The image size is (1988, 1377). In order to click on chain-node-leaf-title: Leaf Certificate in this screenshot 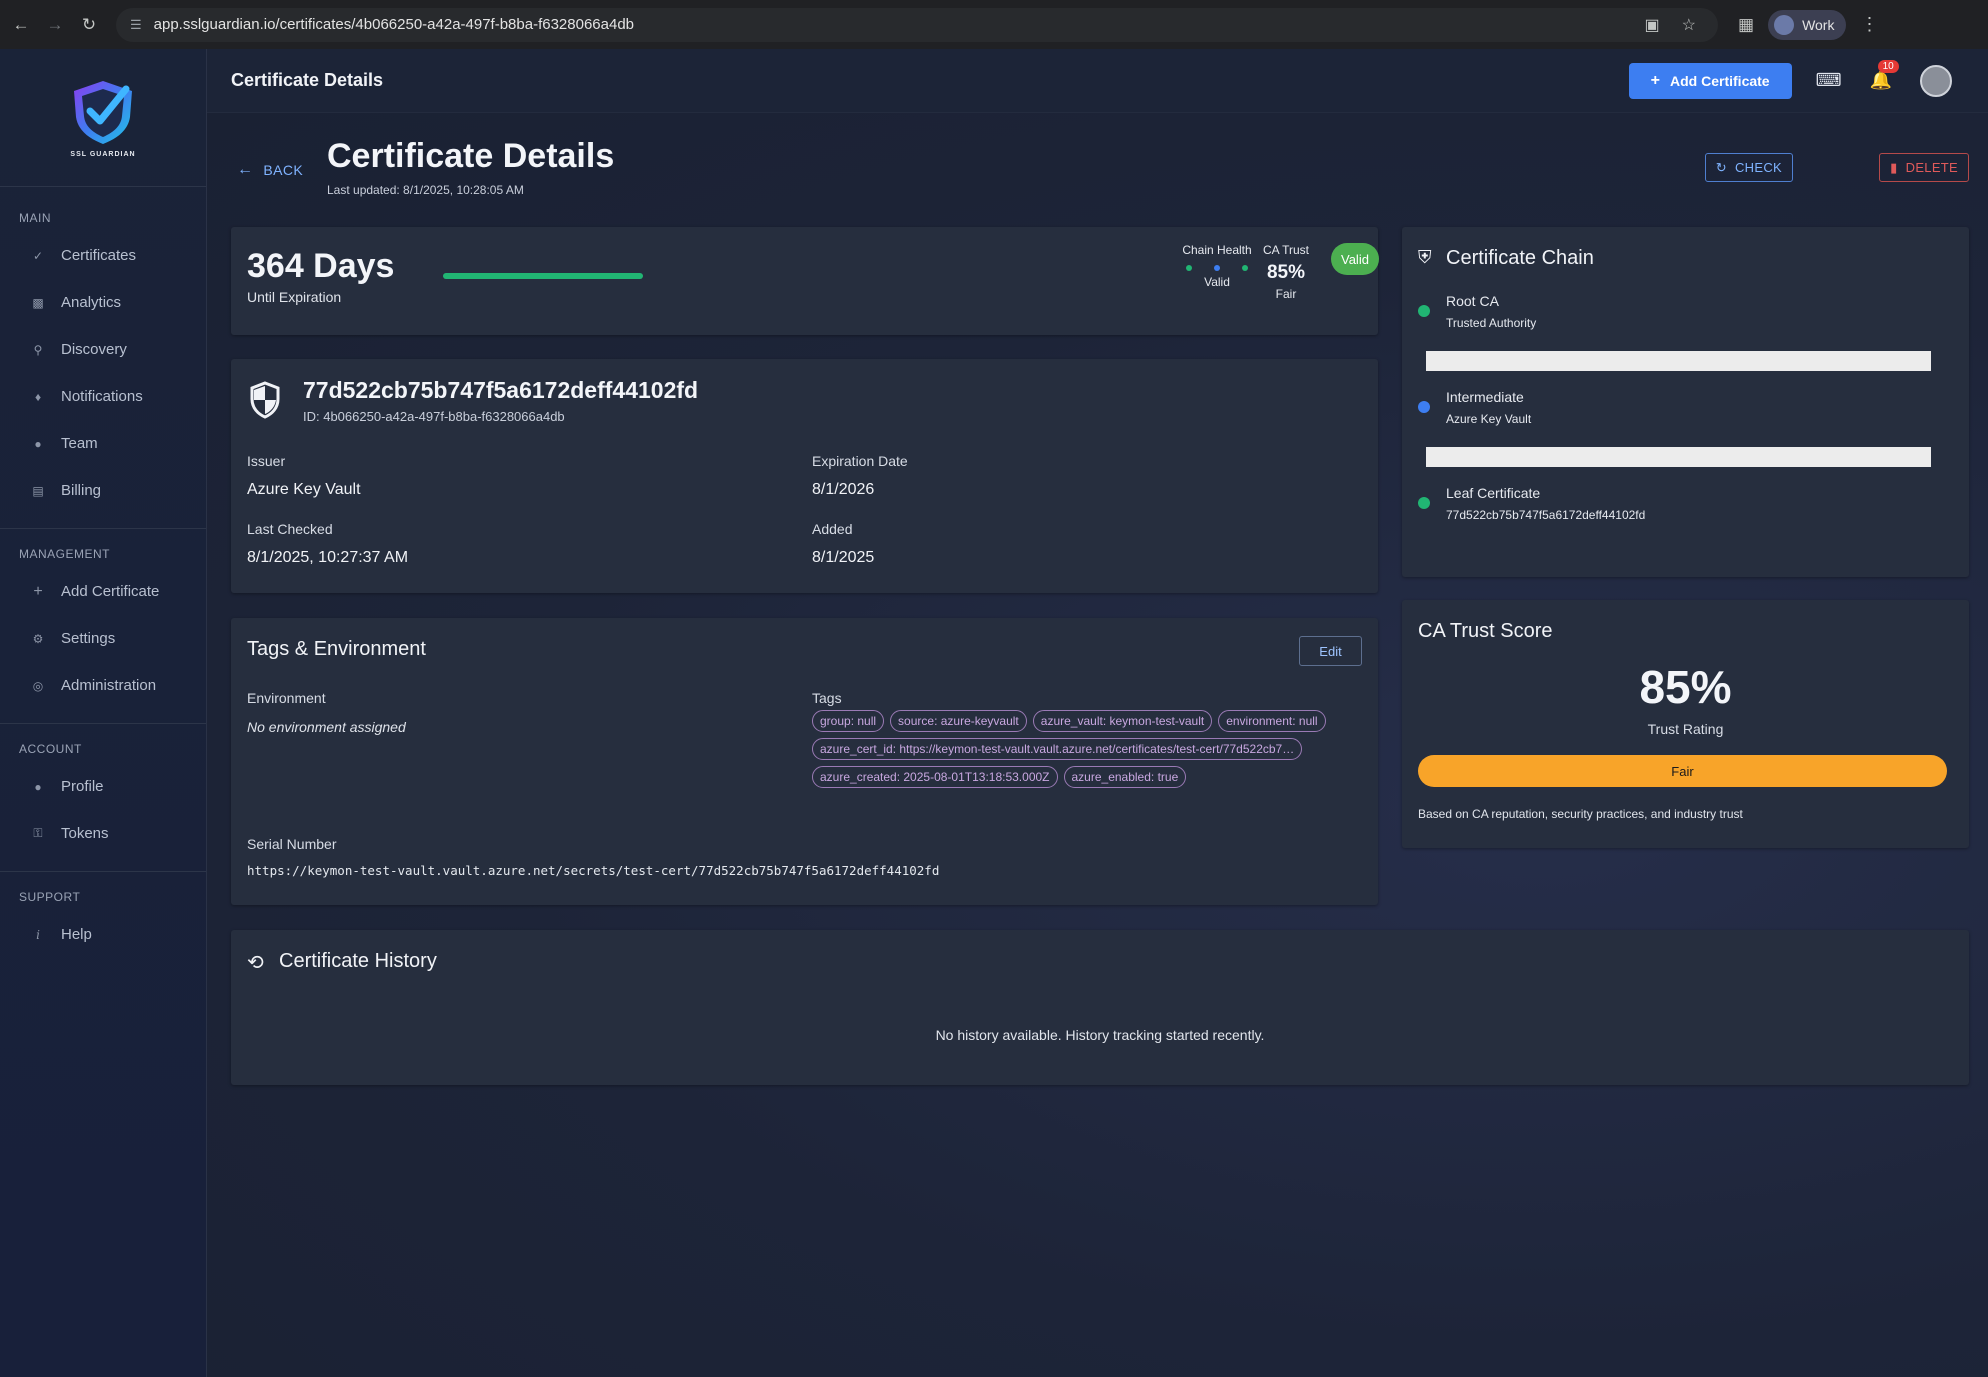, I will do `click(1493, 493)`.